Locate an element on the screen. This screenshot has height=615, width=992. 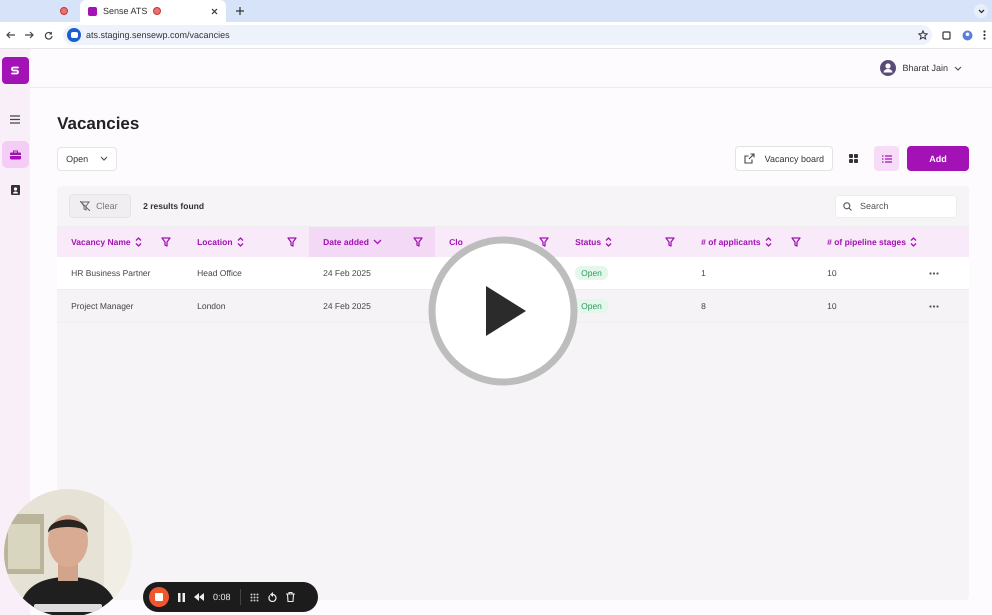
table-cell-text: London is located at coordinates (211, 306).